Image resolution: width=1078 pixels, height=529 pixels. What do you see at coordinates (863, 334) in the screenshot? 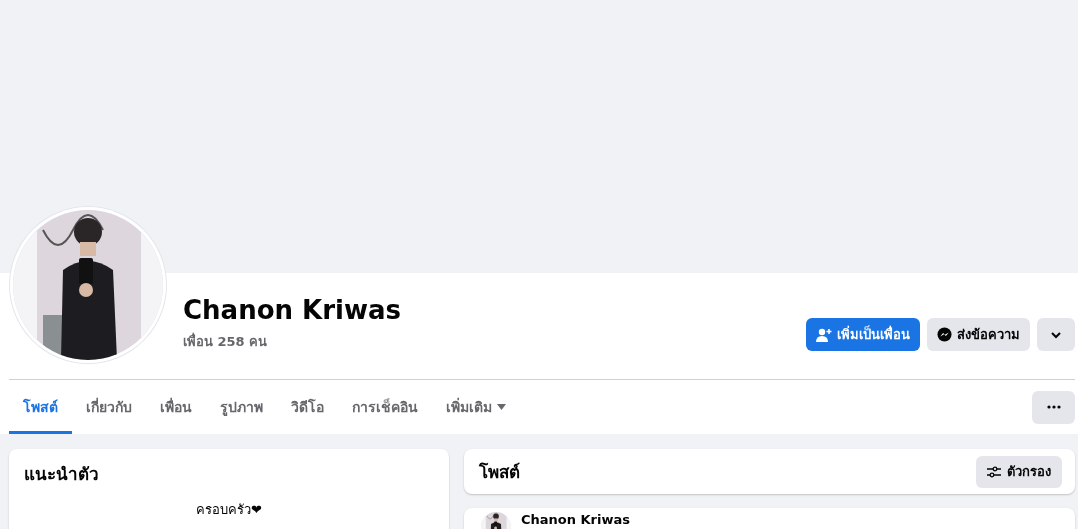
I see `add-friend-button: เพิ่มเป็นเพื่อน` at bounding box center [863, 334].